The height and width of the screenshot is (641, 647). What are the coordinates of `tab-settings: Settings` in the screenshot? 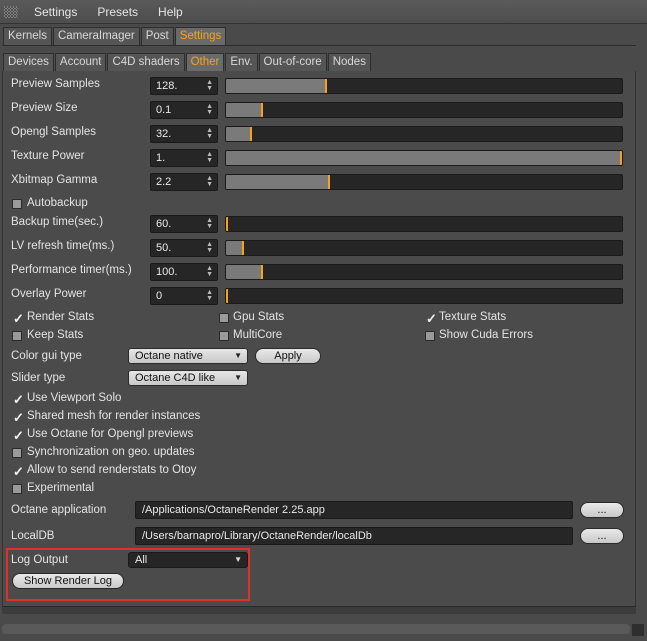 It's located at (200, 36).